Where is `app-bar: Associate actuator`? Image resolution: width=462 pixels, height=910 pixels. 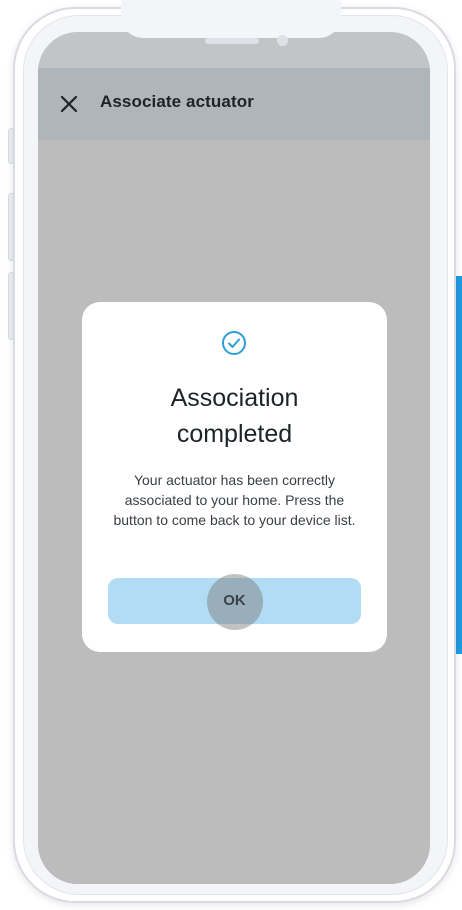
app-bar: Associate actuator is located at coordinates (234, 104).